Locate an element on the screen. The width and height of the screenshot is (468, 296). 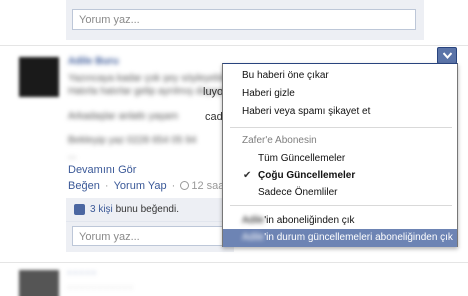
next-post-text: · · · · · · · · · · · is located at coordinates (100, 287).